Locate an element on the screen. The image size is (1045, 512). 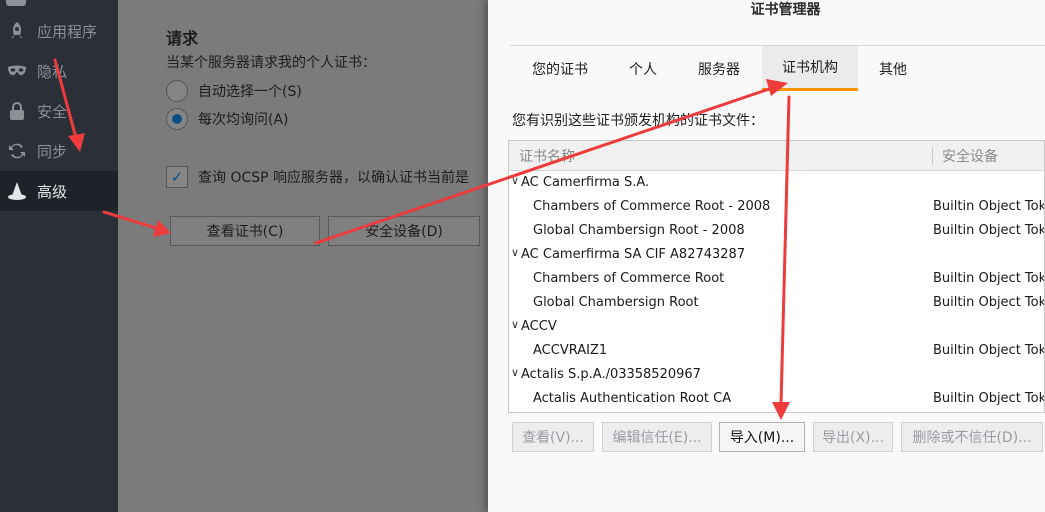
sidebar-item-label: 应用程序 is located at coordinates (67, 31).